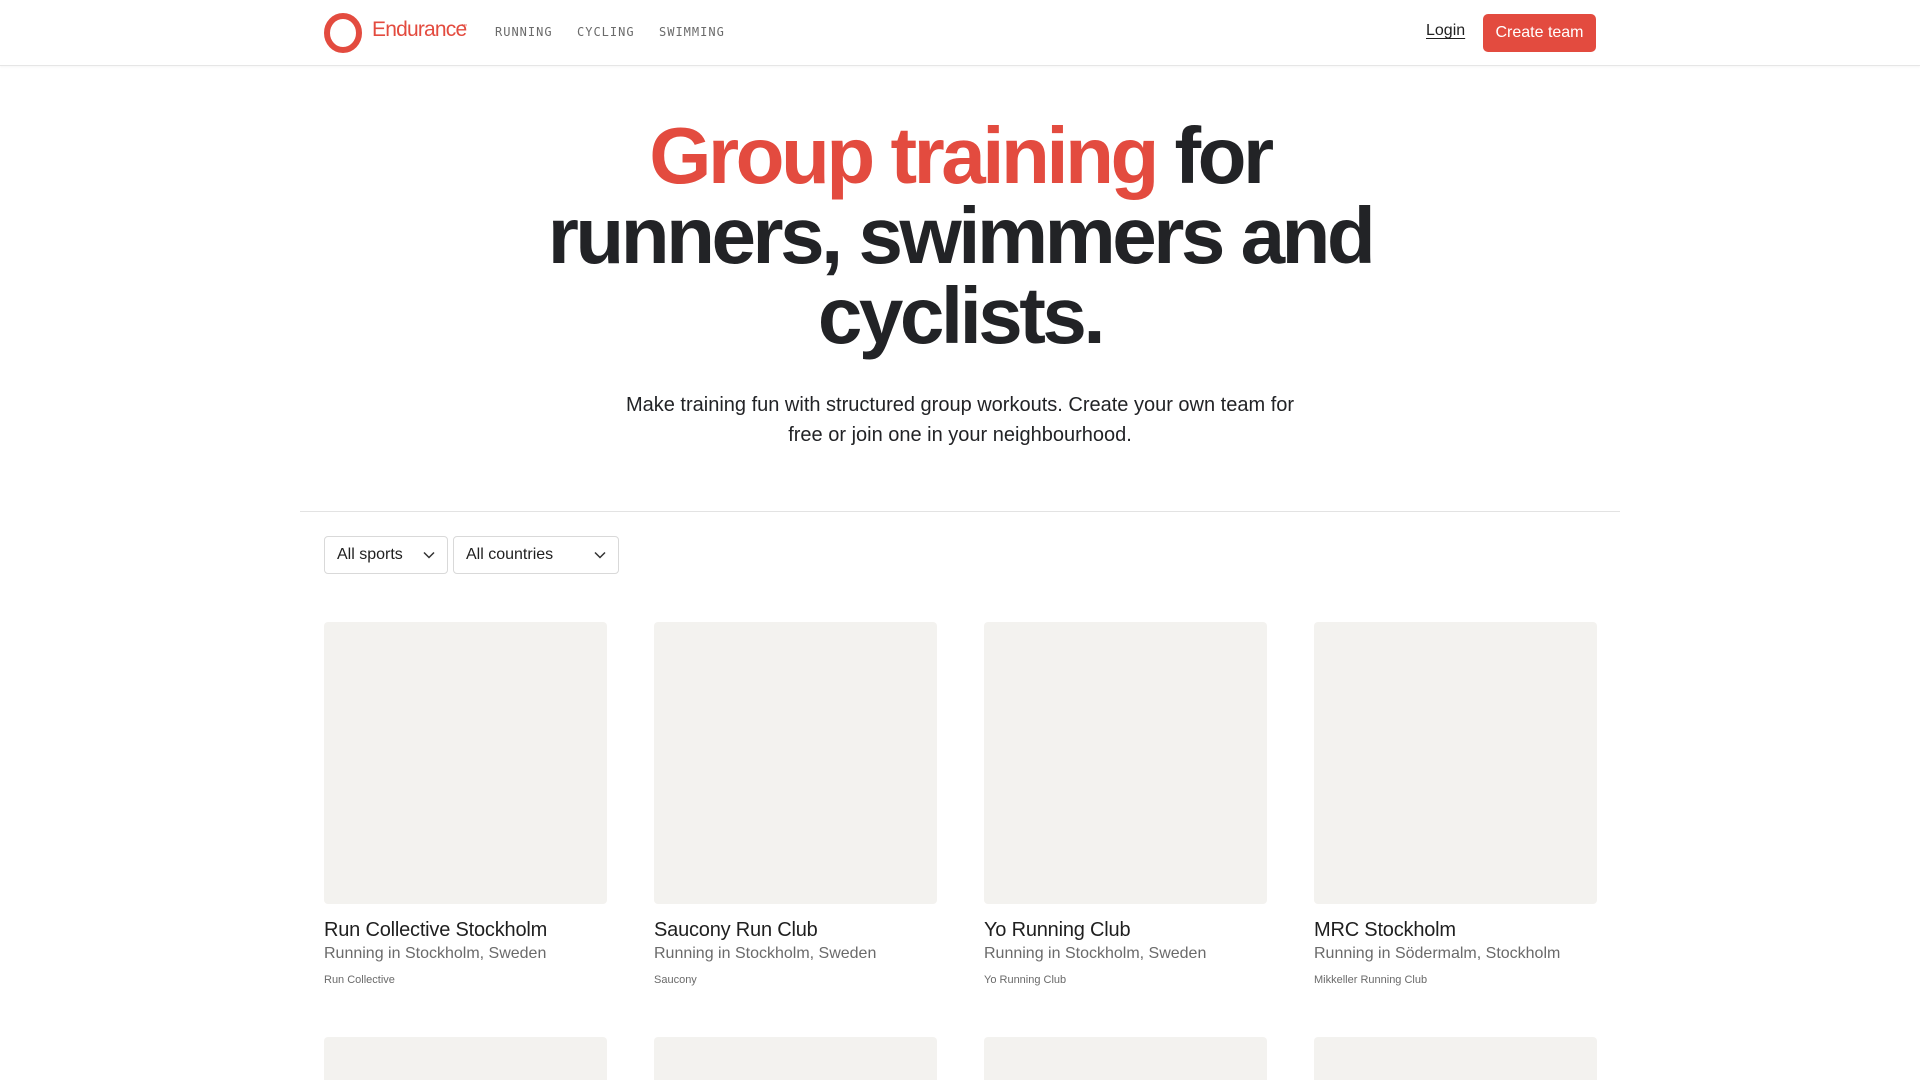  I want to click on hero-title-line3: cyclists., so click(961, 315).